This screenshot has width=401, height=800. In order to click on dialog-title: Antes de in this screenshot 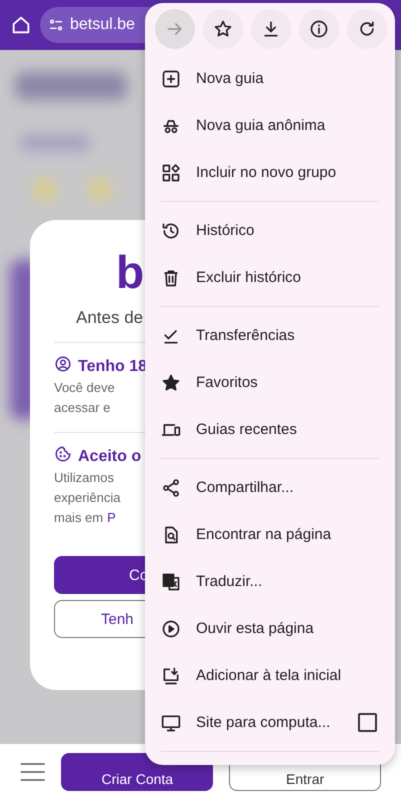, I will do `click(110, 318)`.